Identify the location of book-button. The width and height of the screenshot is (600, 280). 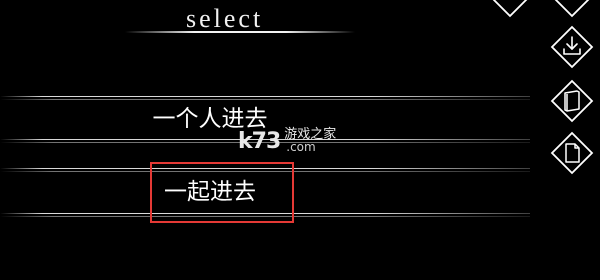
(572, 101).